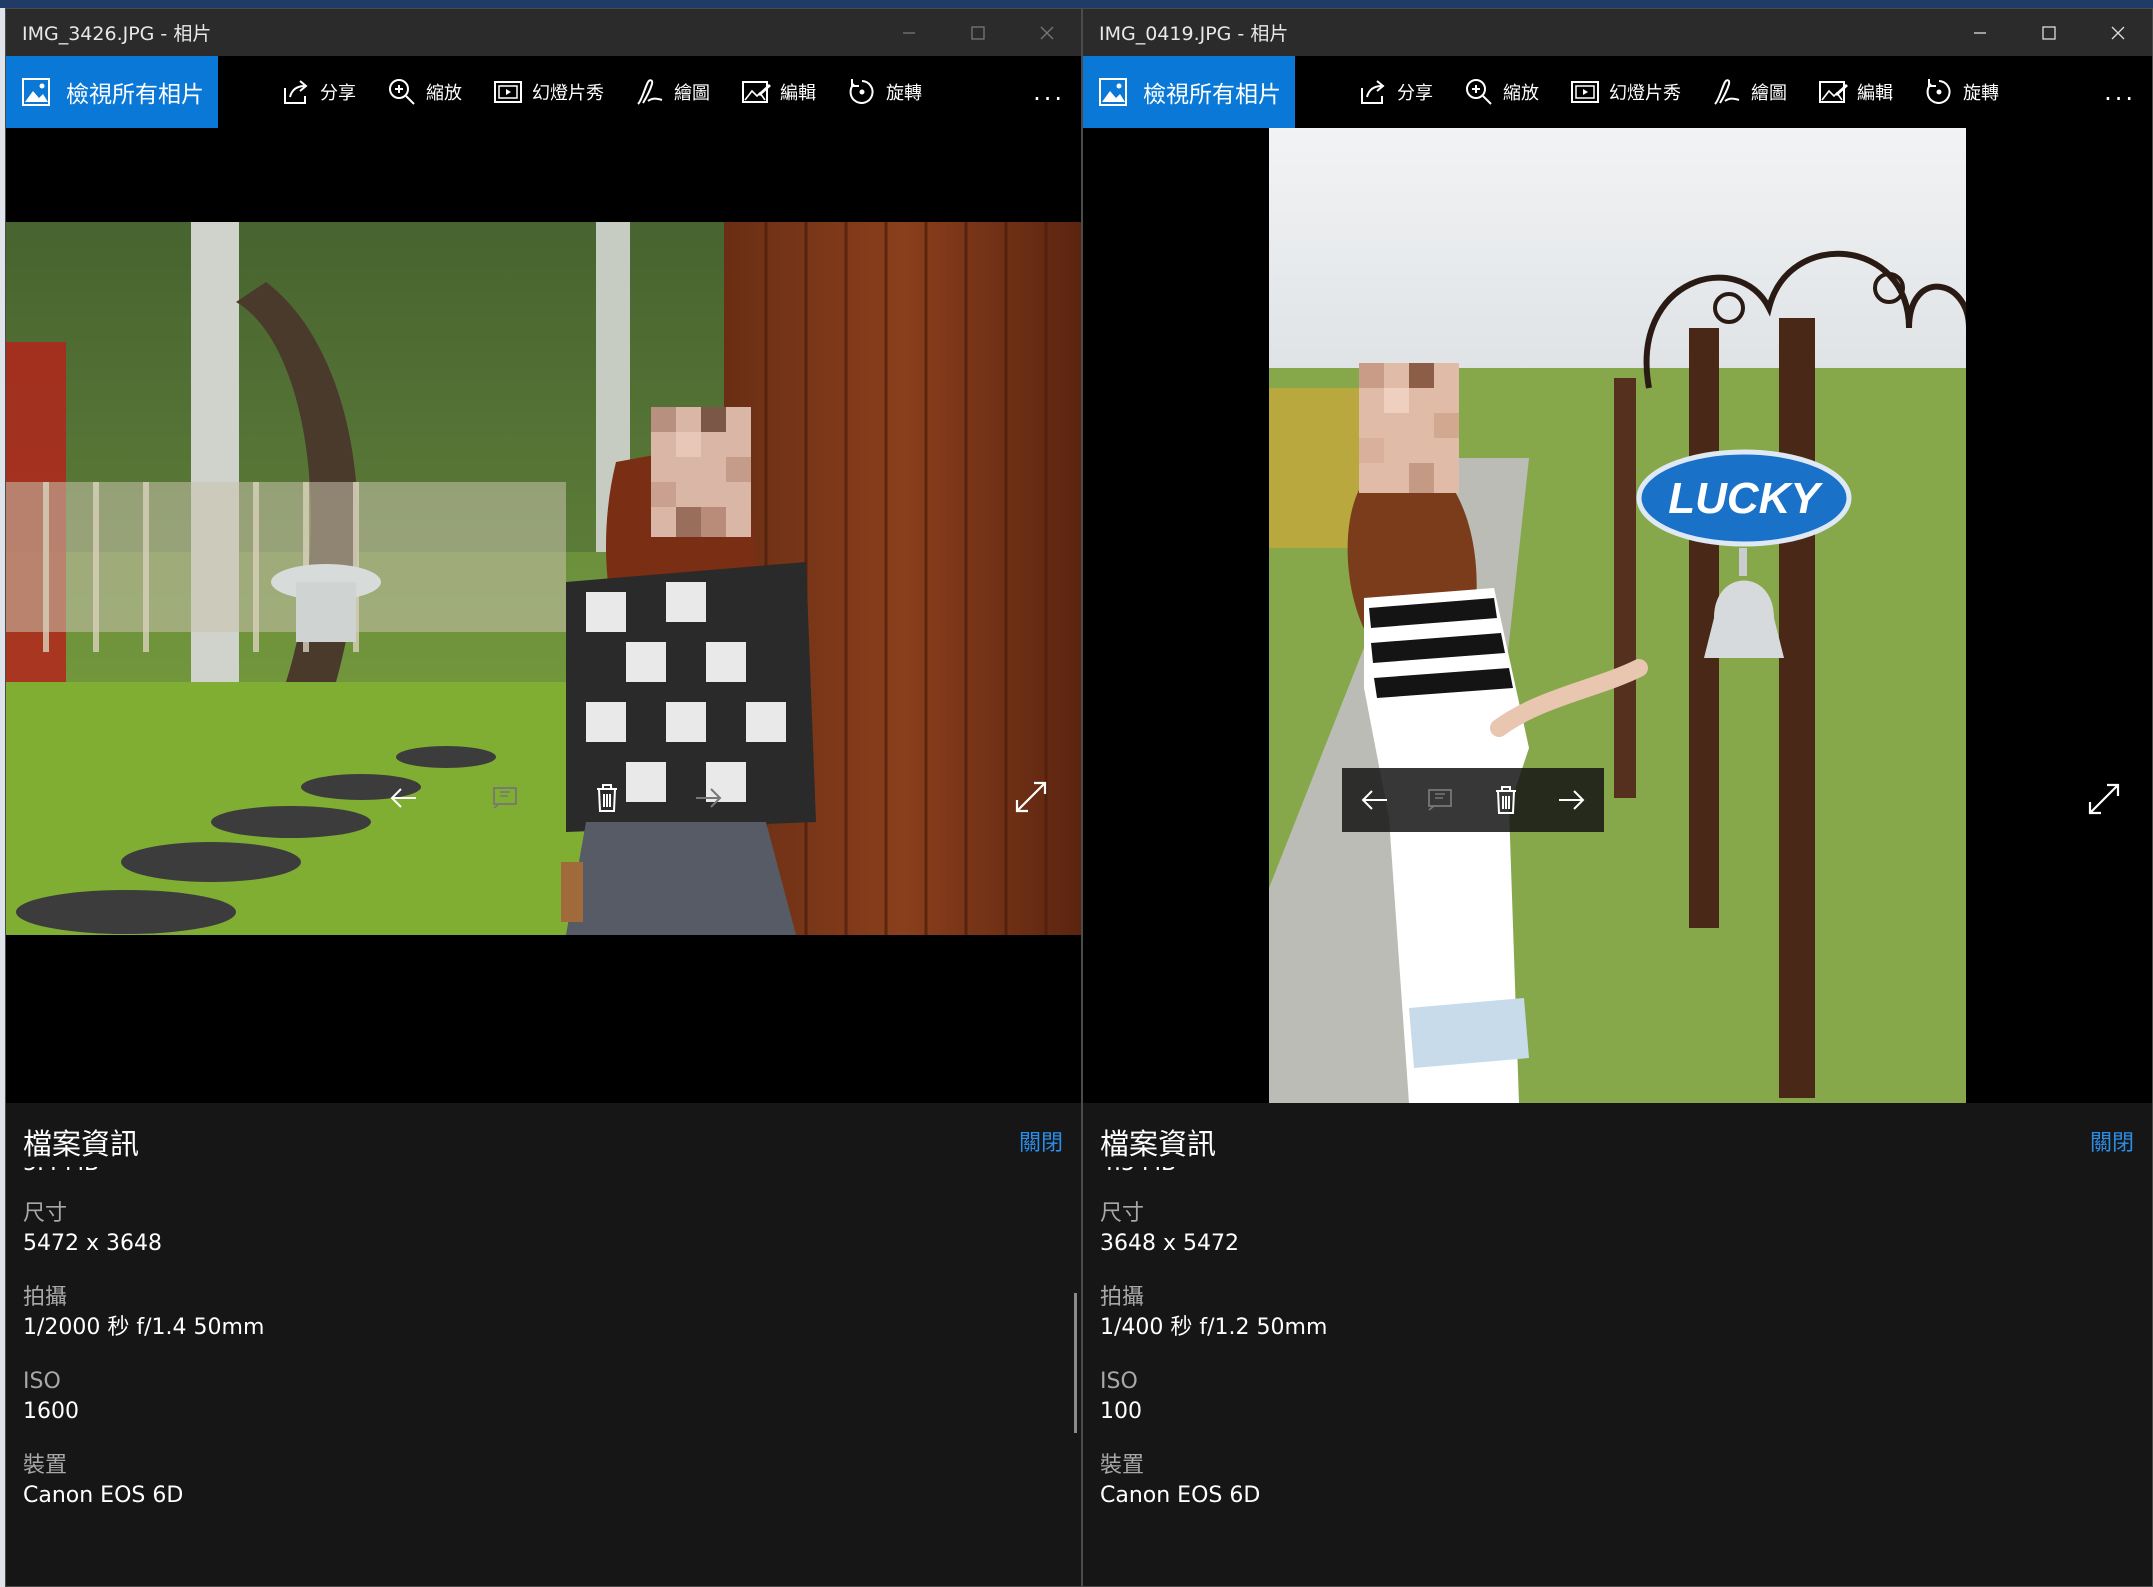 Image resolution: width=2153 pixels, height=1587 pixels. I want to click on info-header: 檔案資訊, so click(1158, 1144).